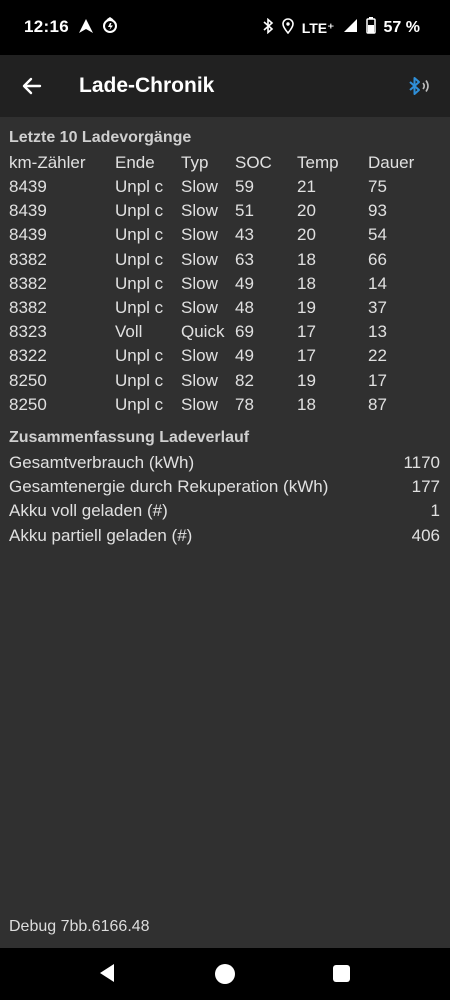  Describe the element at coordinates (391, 162) in the screenshot. I see `header-dauer: Dauer` at that location.